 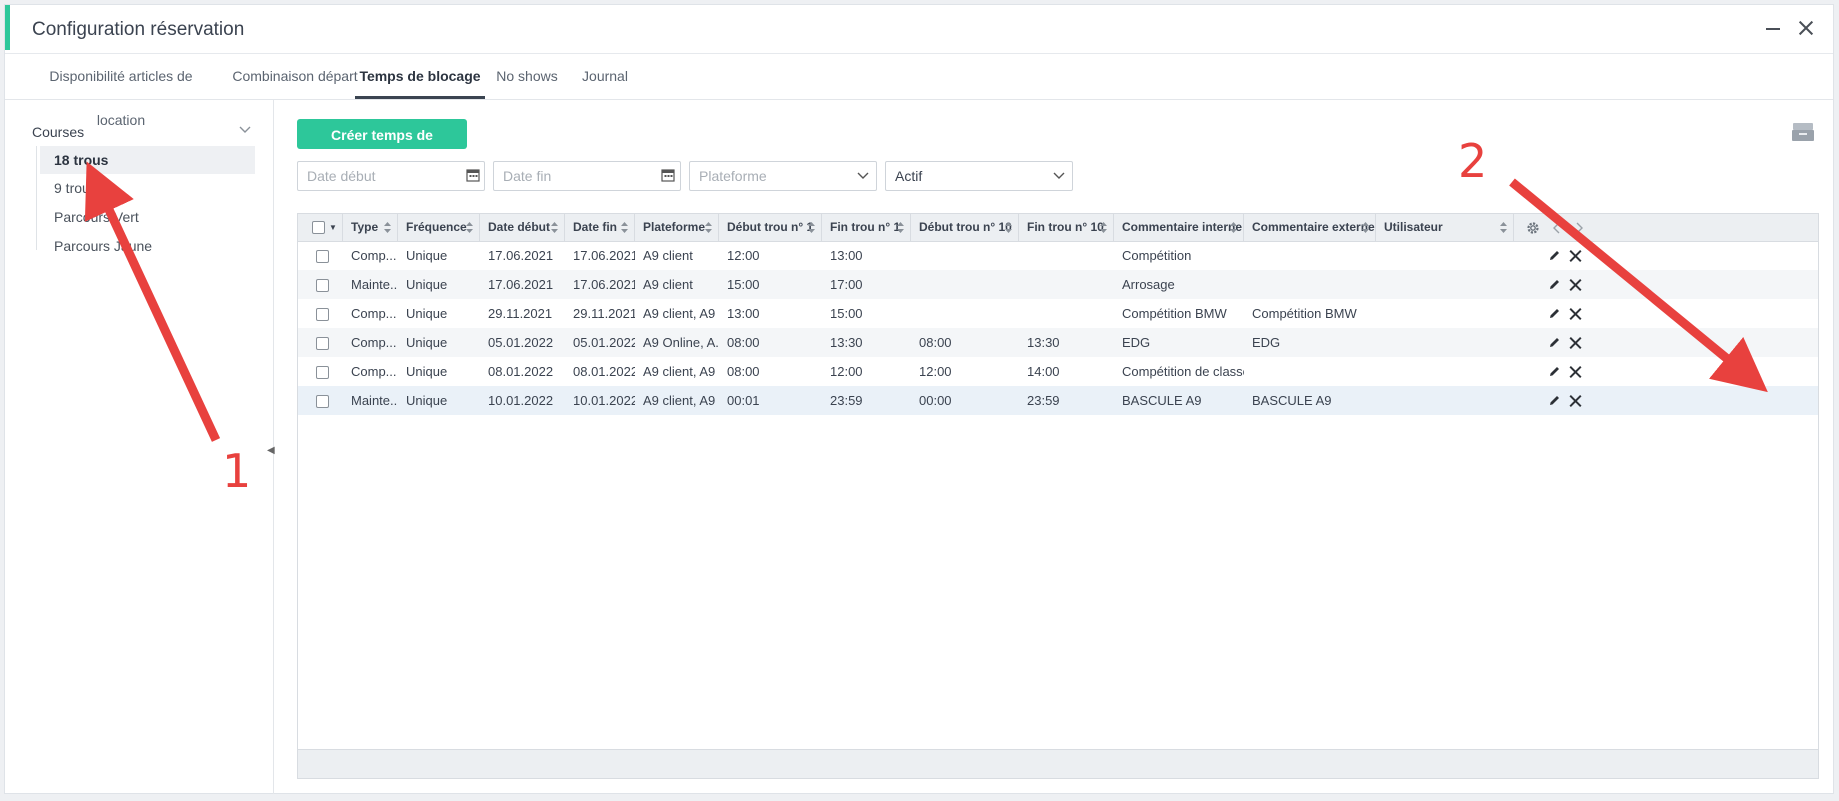 I want to click on sidebar-item-green-course: Parcours Vert, so click(x=147, y=217).